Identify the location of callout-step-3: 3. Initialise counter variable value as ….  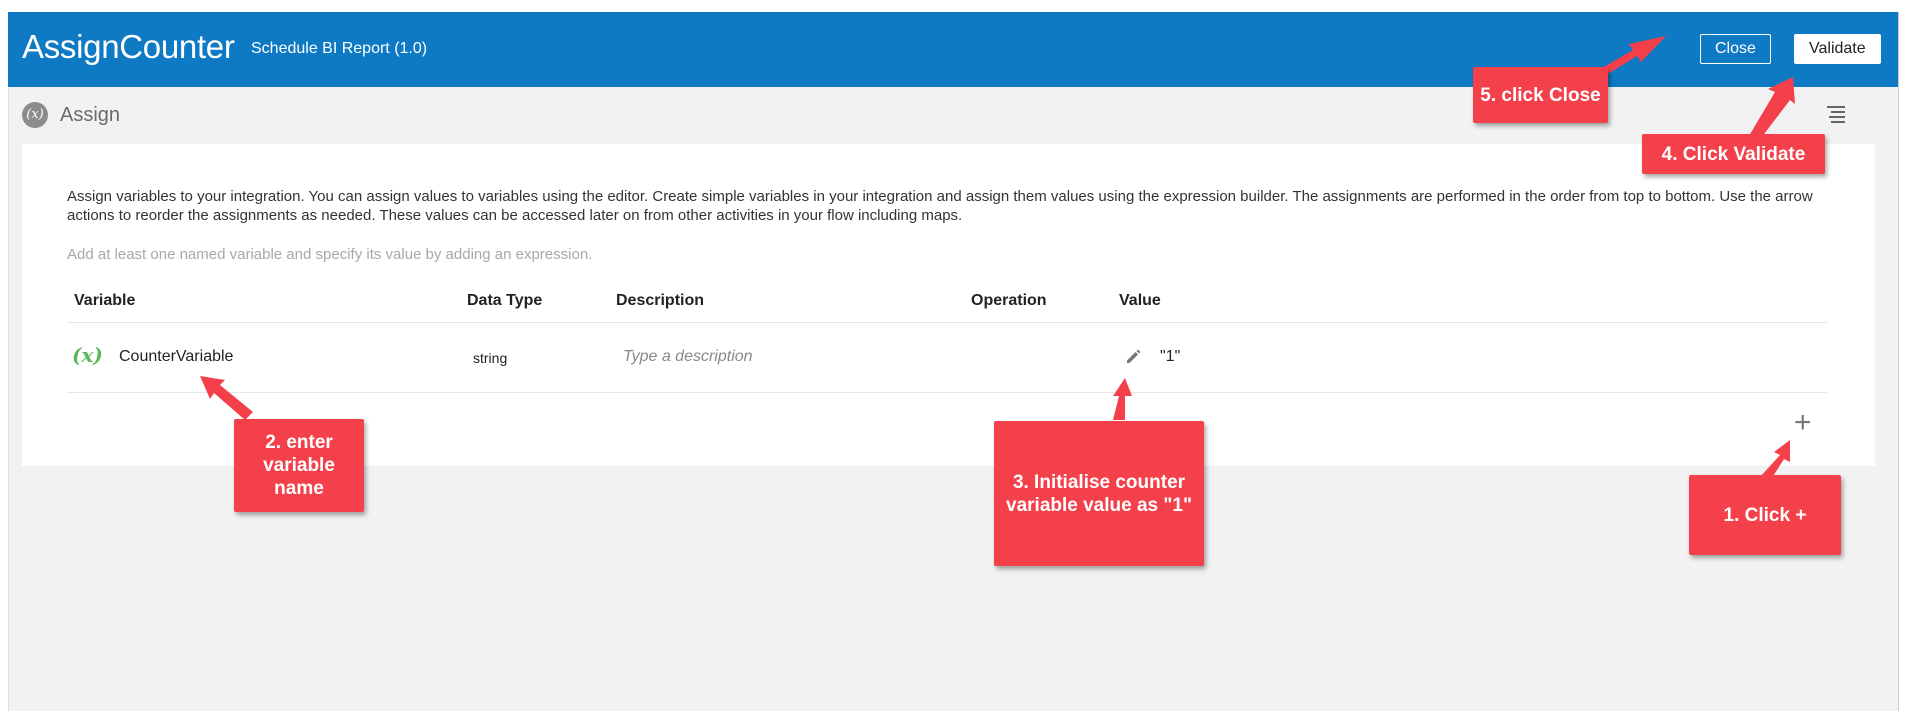
(1099, 493).